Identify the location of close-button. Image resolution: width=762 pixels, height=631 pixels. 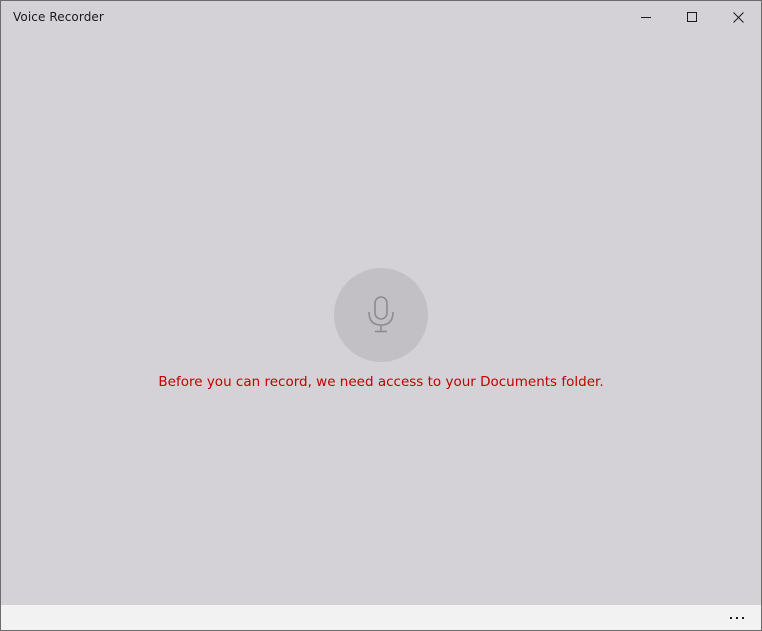
(738, 17).